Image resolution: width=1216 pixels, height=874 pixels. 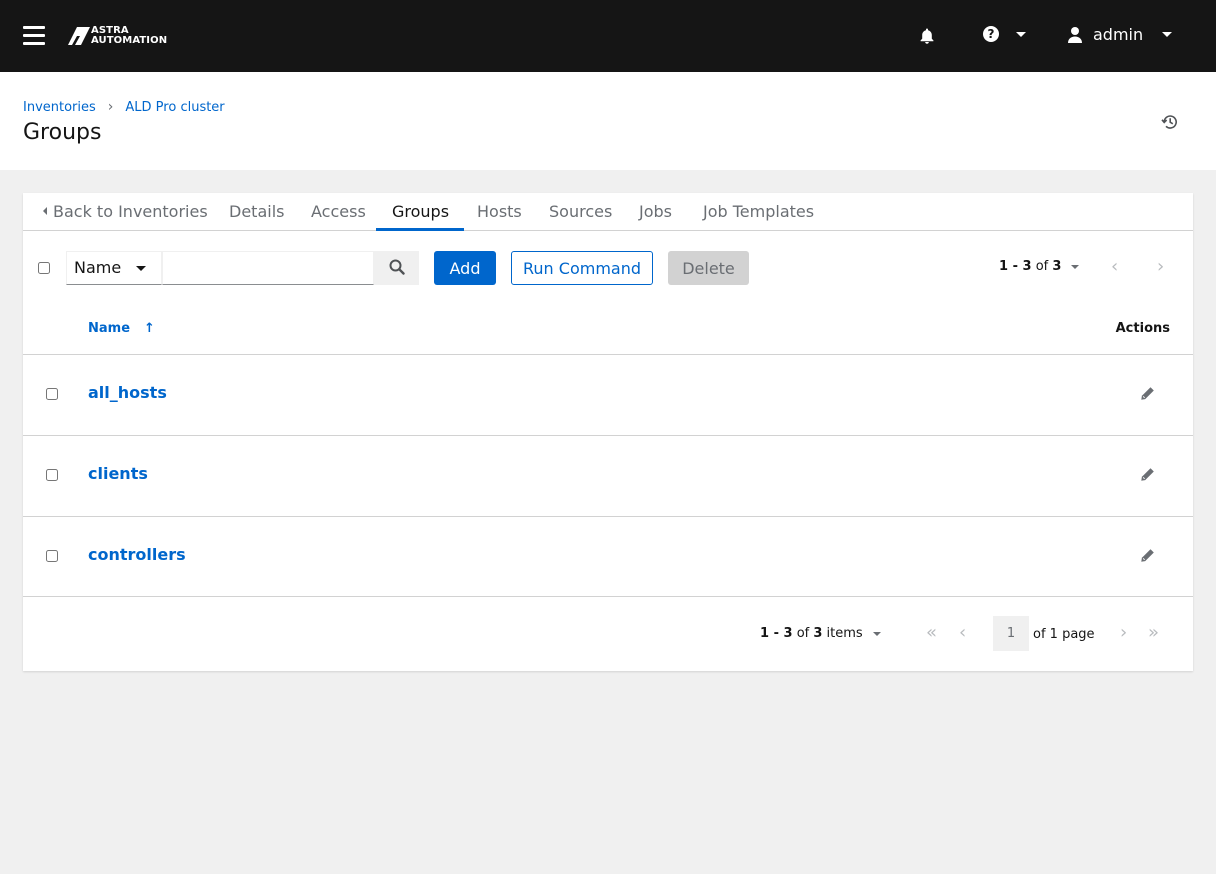 What do you see at coordinates (149, 328) in the screenshot?
I see `sort-ascending-icon: ↑` at bounding box center [149, 328].